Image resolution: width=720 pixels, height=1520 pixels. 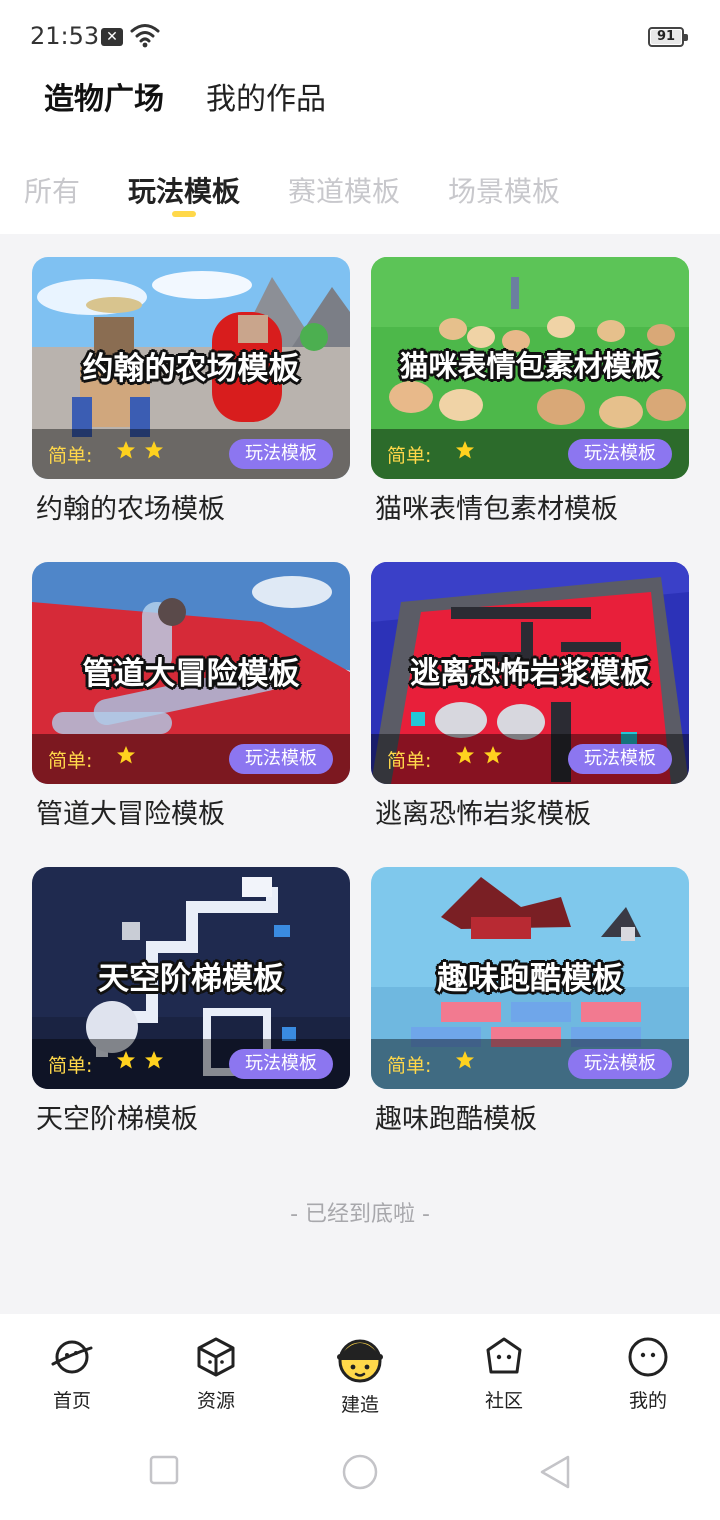 I want to click on template-card: 逃离恐怖岩浆模板 简单: 玩法模板 逃离恐怖岩浆模板, so click(x=530, y=696).